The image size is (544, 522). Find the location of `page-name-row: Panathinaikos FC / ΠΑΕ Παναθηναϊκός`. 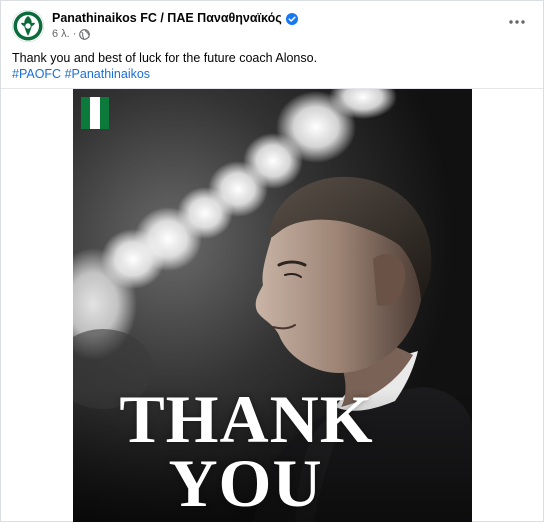

page-name-row: Panathinaikos FC / ΠΑΕ Παναθηναϊκός is located at coordinates (175, 18).